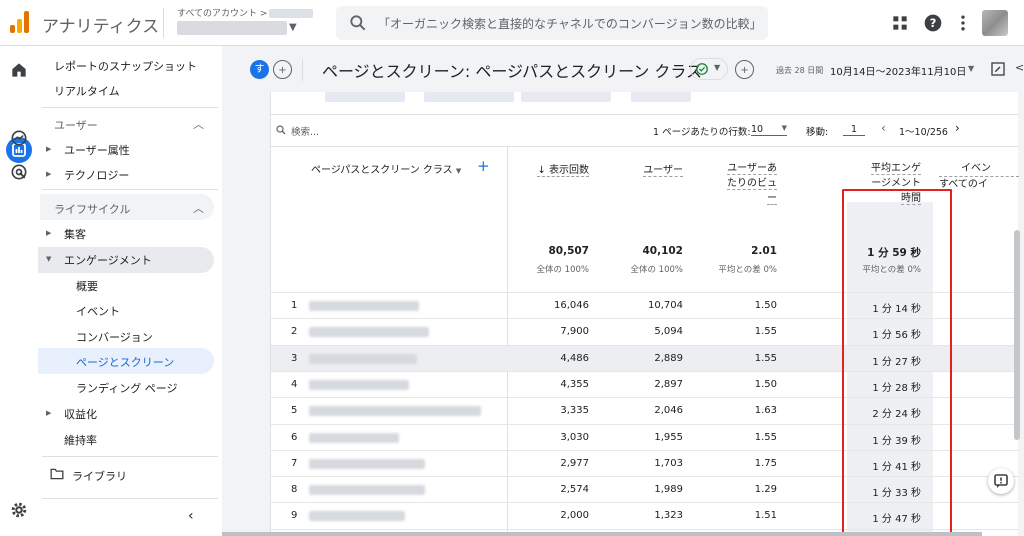 This screenshot has height=536, width=1024. Describe the element at coordinates (294, 437) in the screenshot. I see `row-index: 6` at that location.